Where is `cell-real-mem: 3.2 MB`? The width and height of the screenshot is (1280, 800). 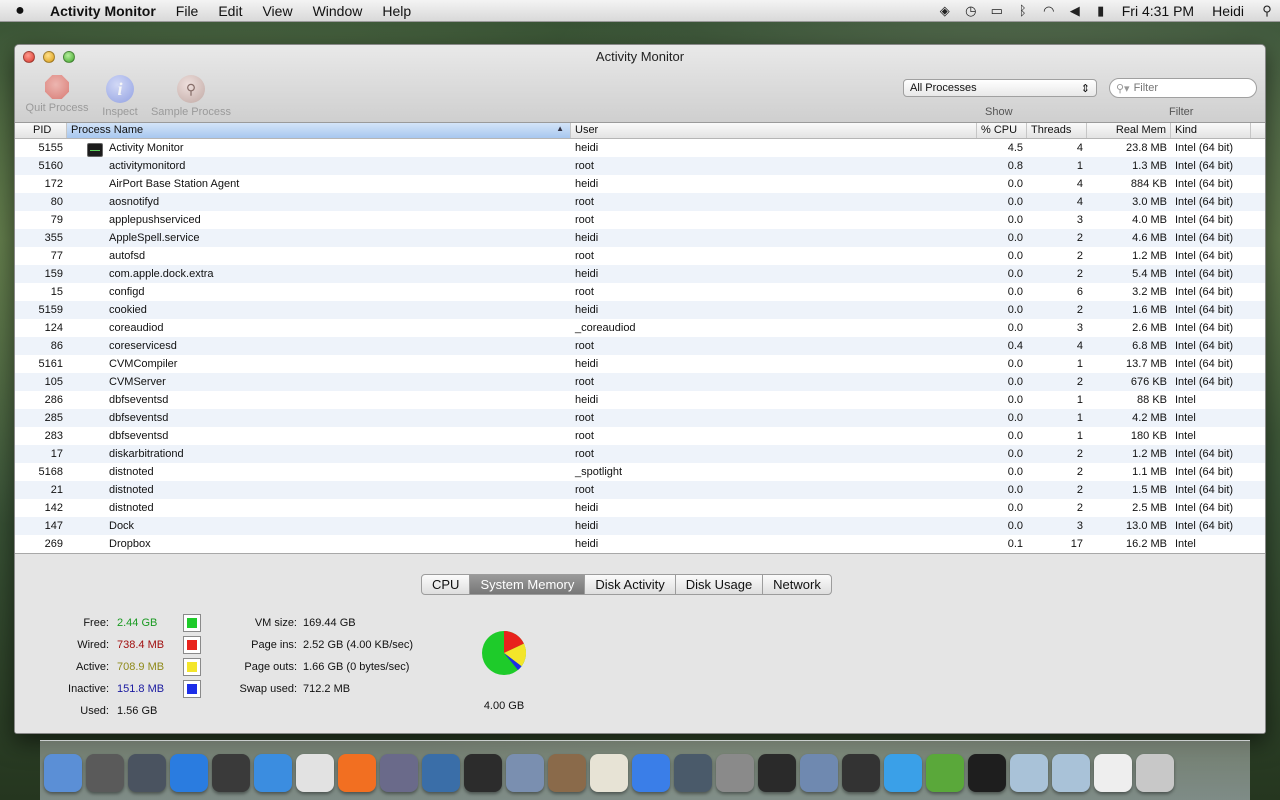
cell-real-mem: 3.2 MB is located at coordinates (1149, 292).